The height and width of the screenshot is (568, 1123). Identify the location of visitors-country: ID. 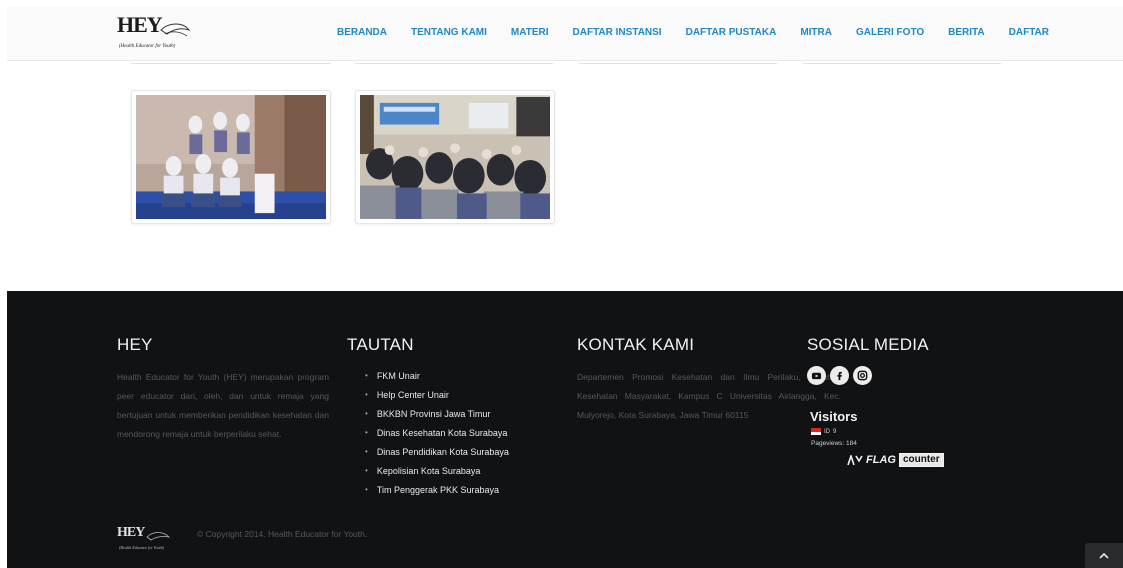
(827, 431).